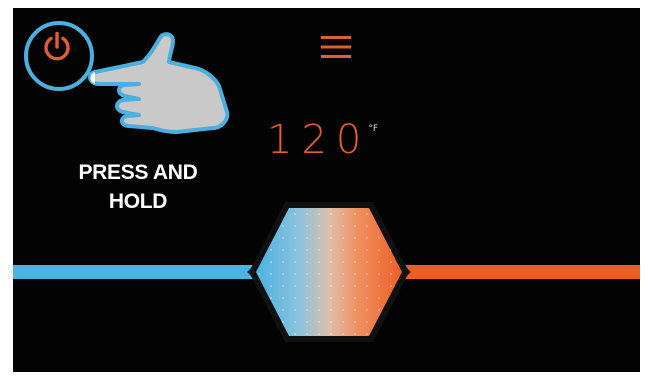 This screenshot has width=648, height=379. I want to click on pointing-hand-icon, so click(159, 83).